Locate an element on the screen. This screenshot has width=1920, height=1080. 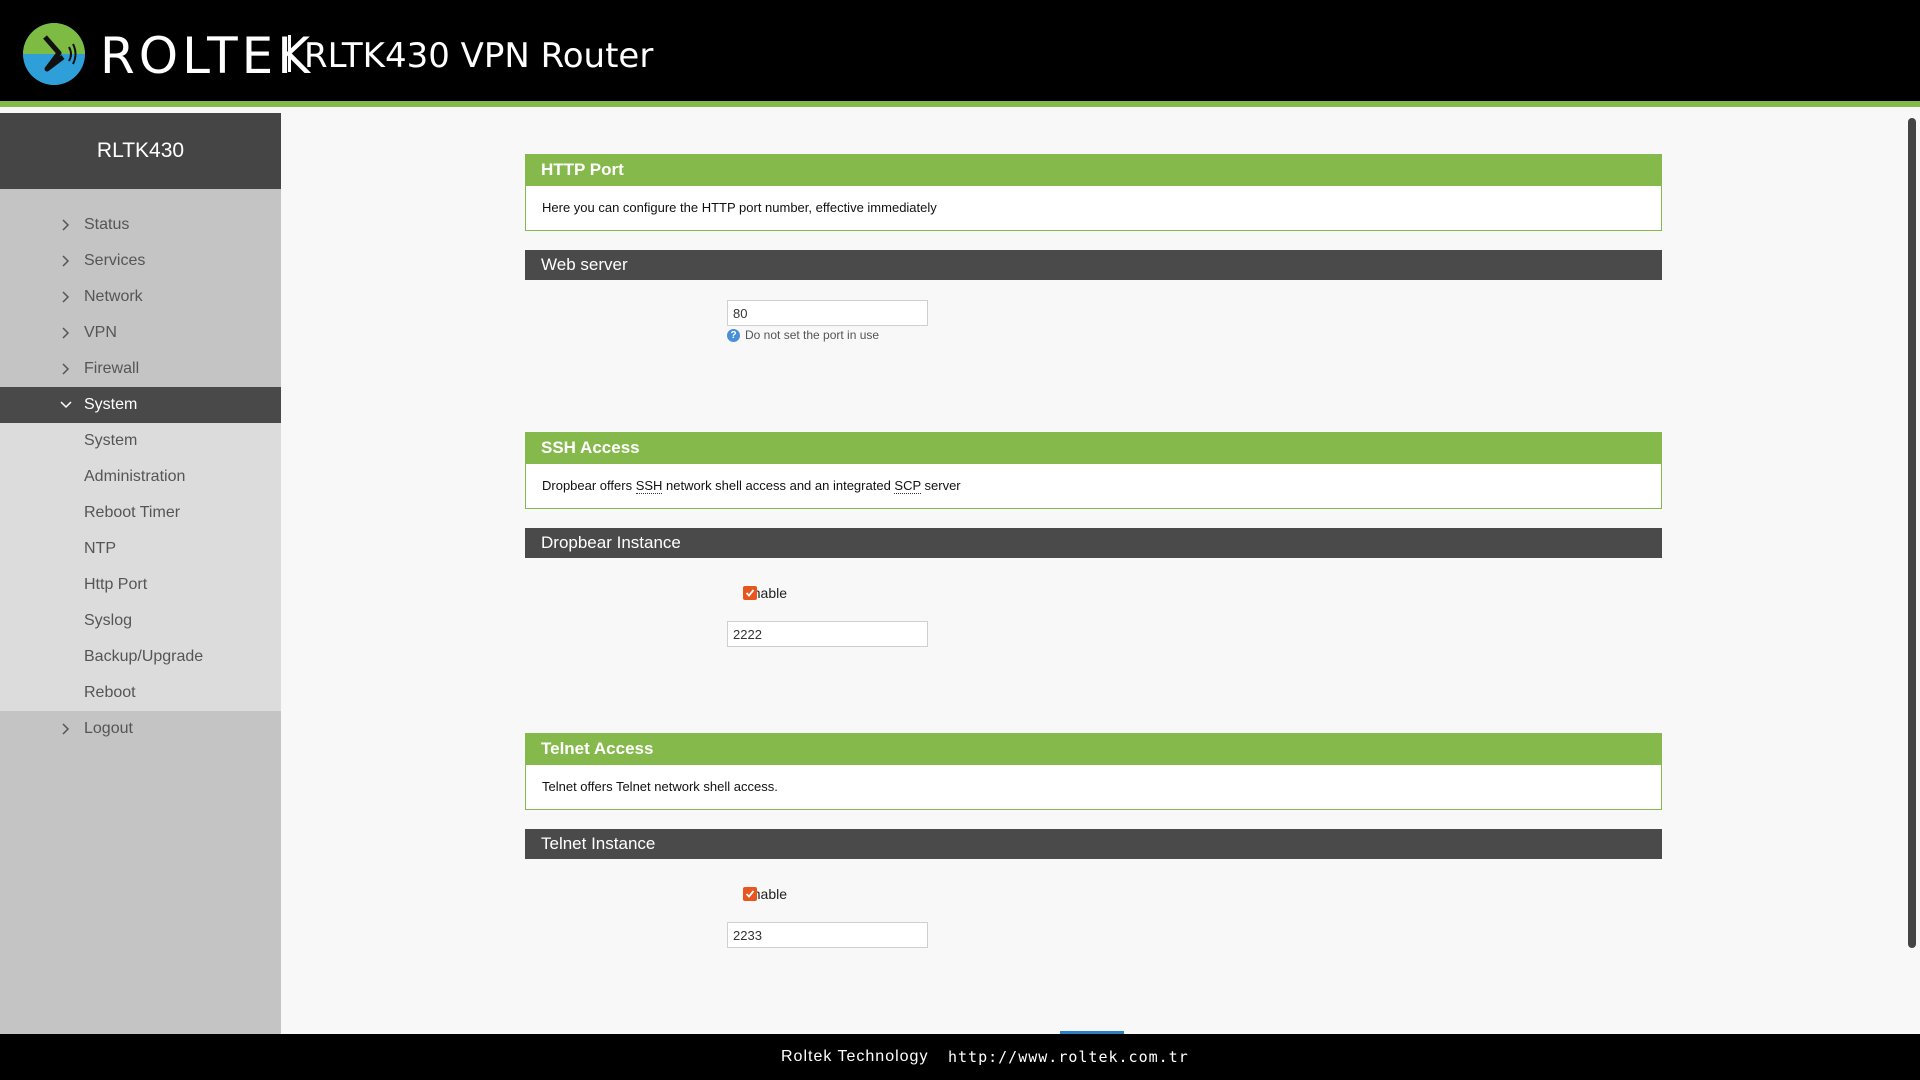
sidebar-item-label: System is located at coordinates (111, 404).